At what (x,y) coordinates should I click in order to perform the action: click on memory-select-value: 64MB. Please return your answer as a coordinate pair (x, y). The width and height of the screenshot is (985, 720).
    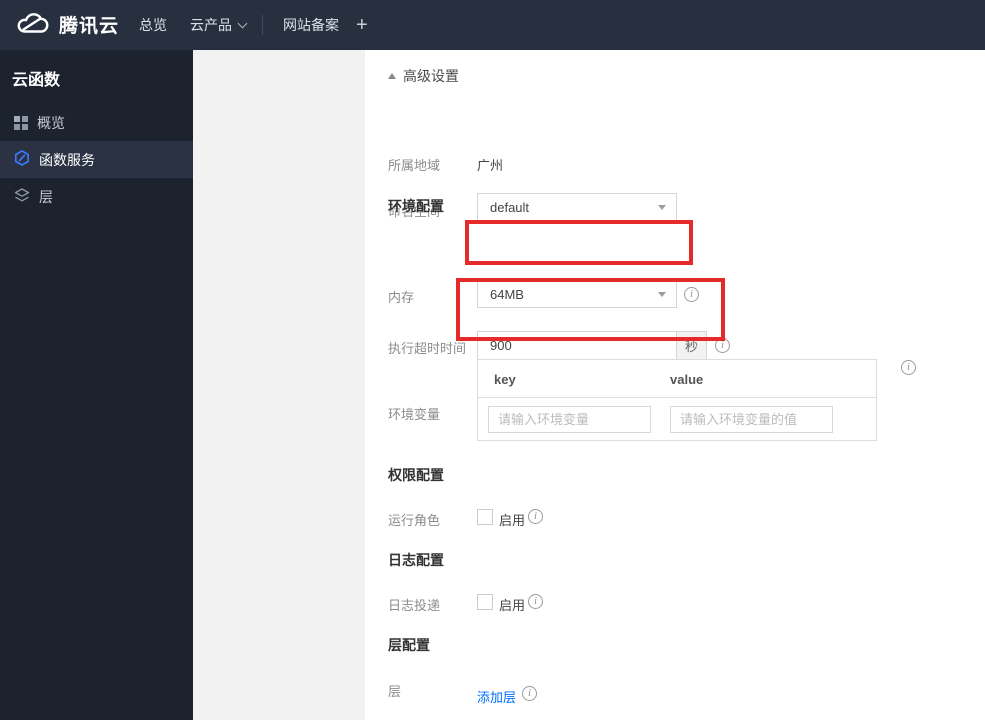
    Looking at the image, I should click on (507, 294).